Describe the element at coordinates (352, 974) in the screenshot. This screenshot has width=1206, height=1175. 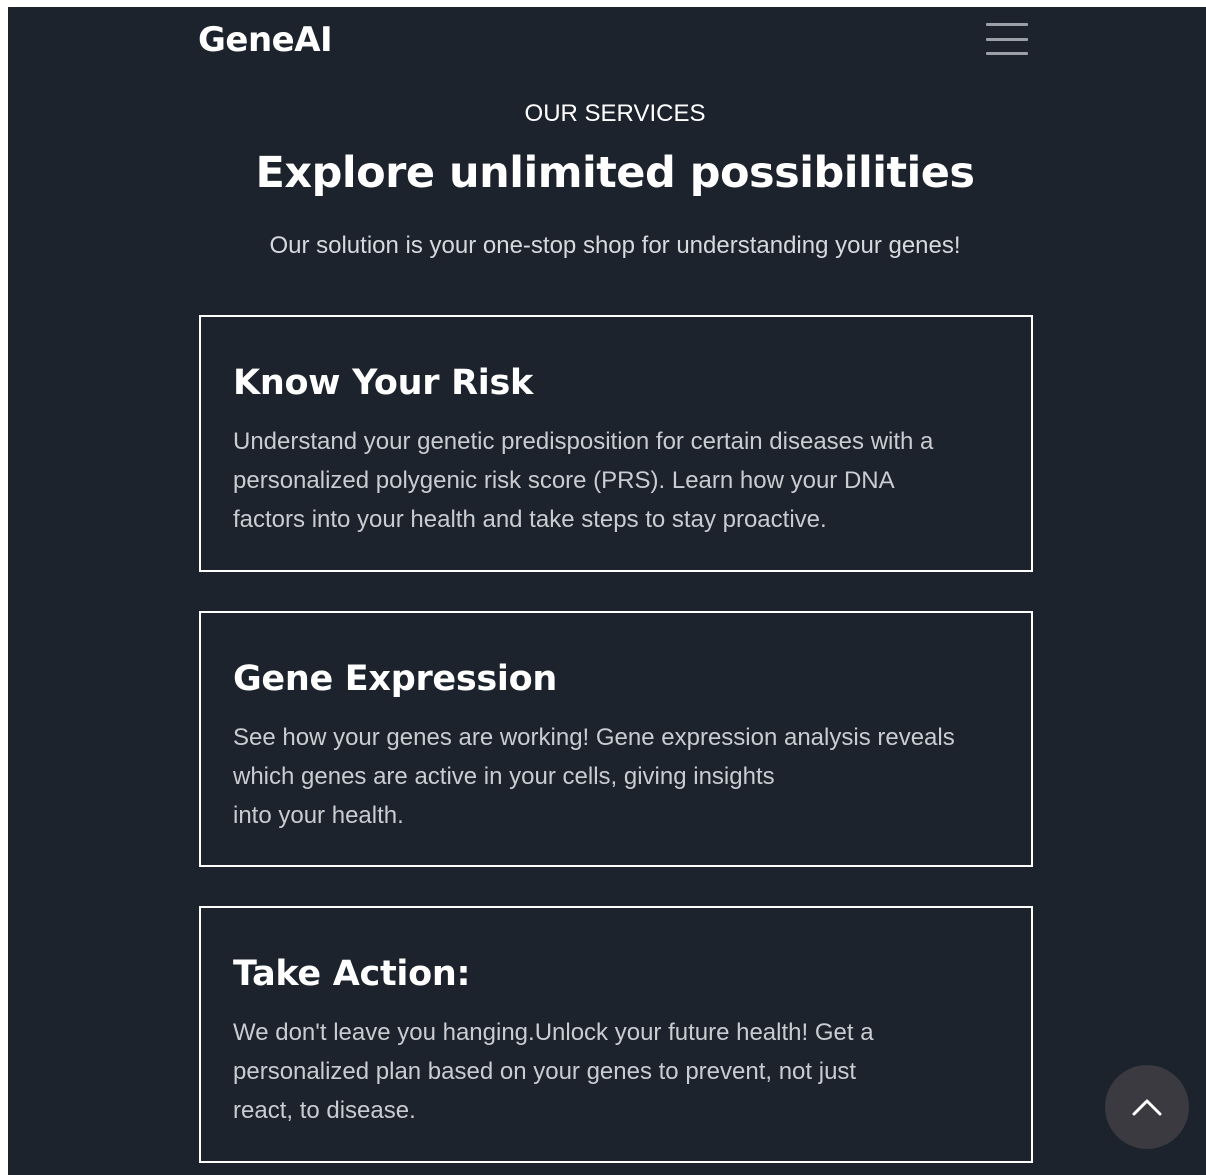
I see `card-title: Take Action:` at that location.